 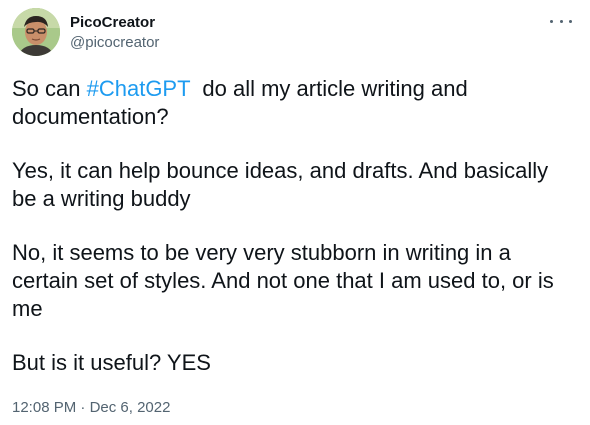 What do you see at coordinates (111, 362) in the screenshot?
I see `tweet-paragraph: But is it useful? YES` at bounding box center [111, 362].